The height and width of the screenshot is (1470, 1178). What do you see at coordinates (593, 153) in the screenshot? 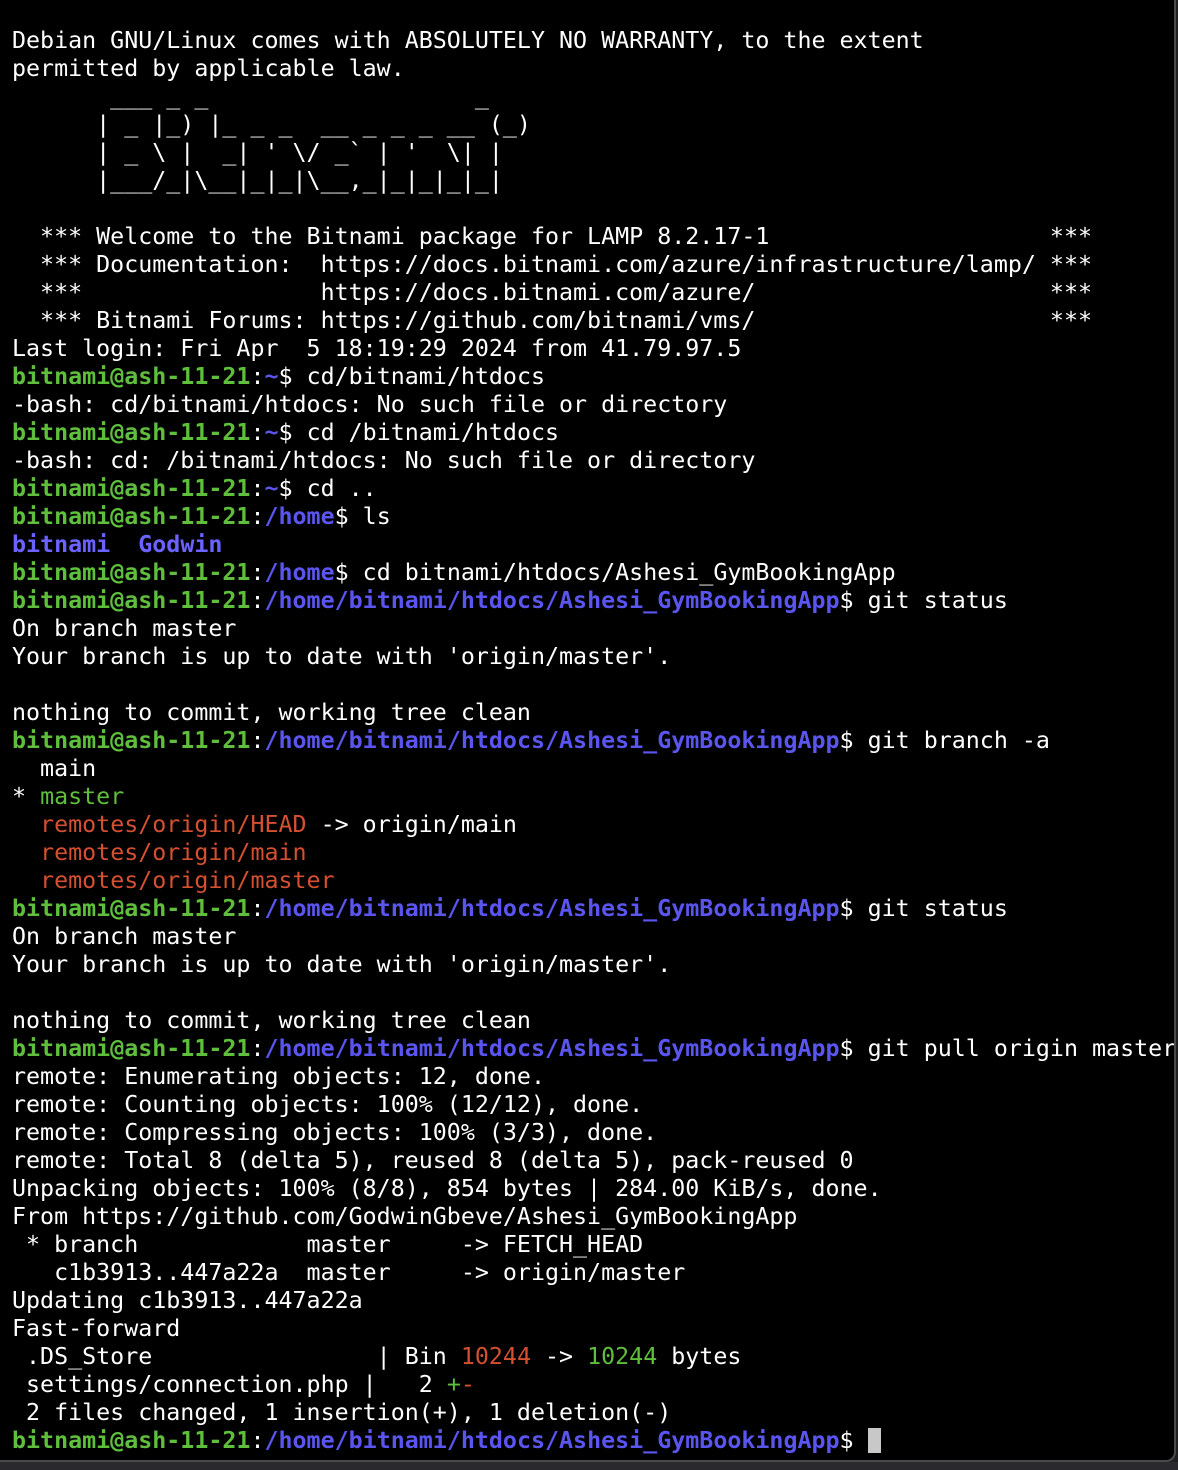
I see `output-line: | _ \ | _| ' \/ _` | ' \| |` at bounding box center [593, 153].